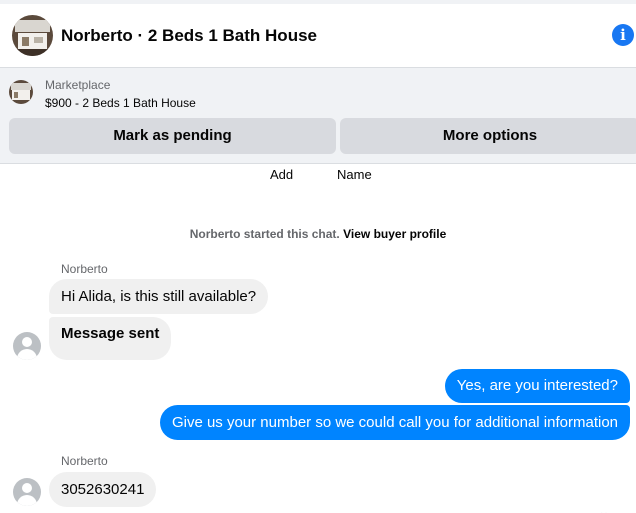 The image size is (636, 513). Describe the element at coordinates (78, 85) in the screenshot. I see `marketplace-label: Marketplace` at that location.